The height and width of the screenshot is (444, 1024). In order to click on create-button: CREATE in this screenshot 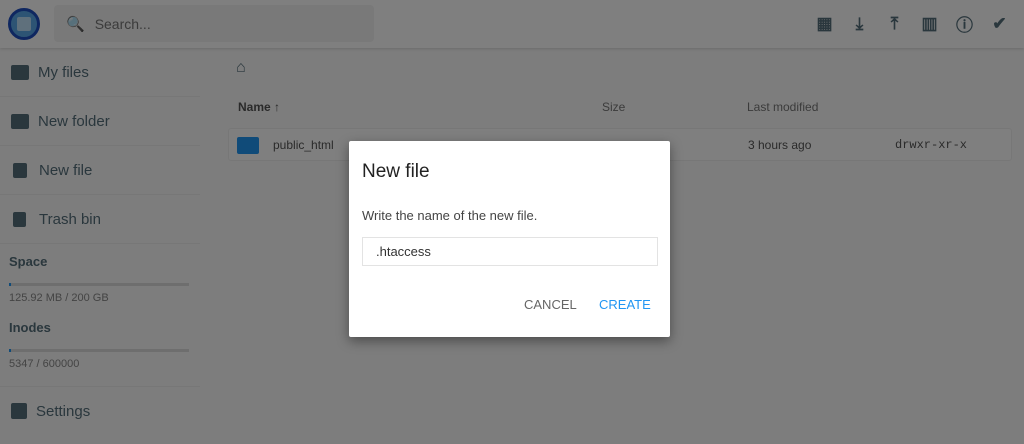, I will do `click(625, 304)`.